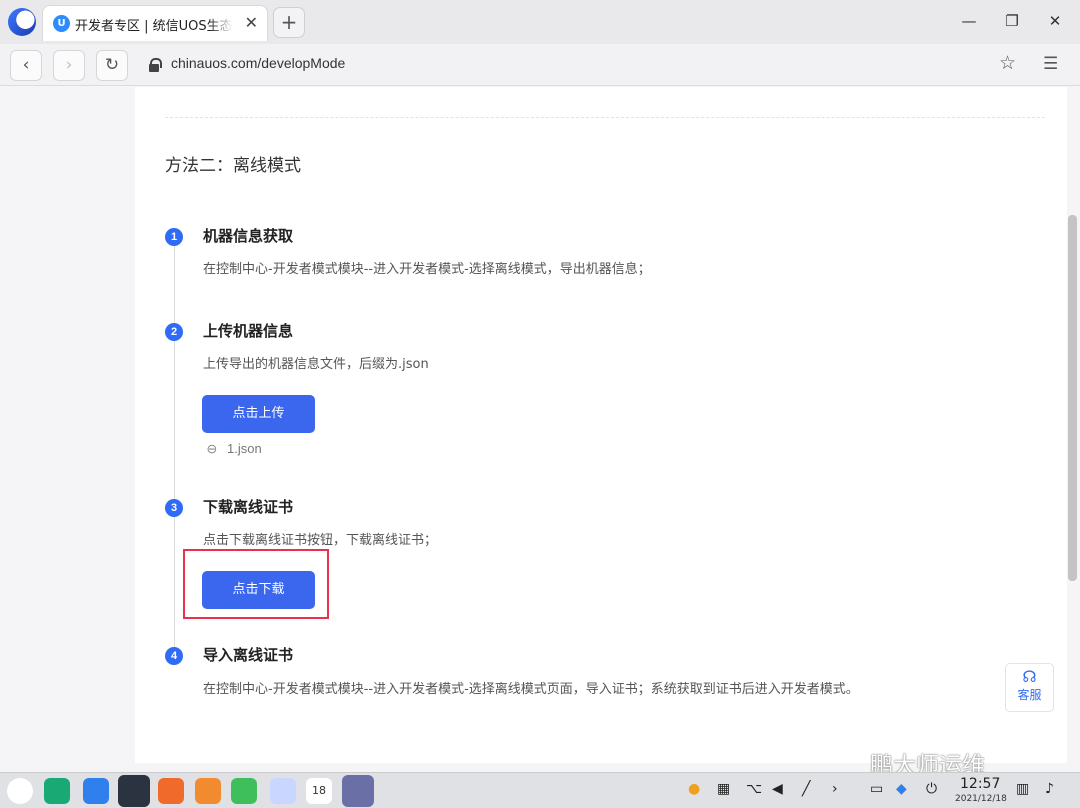 The image size is (1080, 808). What do you see at coordinates (134, 791) in the screenshot?
I see `browser-app-icon` at bounding box center [134, 791].